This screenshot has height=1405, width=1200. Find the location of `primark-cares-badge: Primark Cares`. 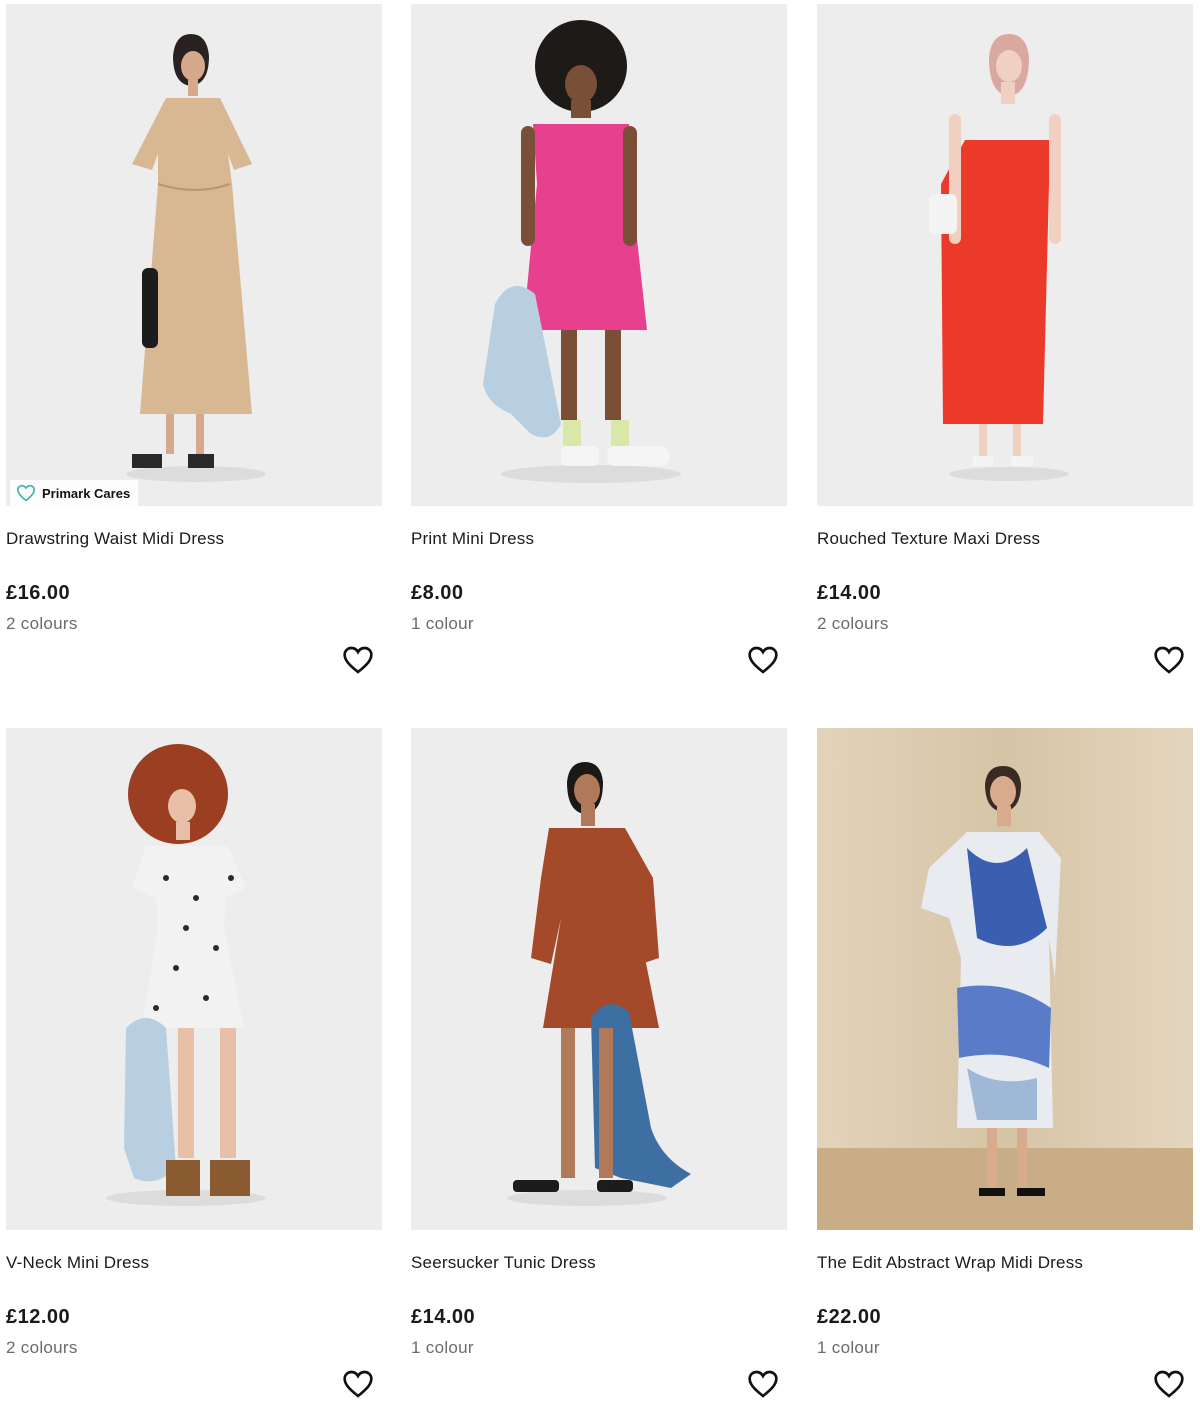

primark-cares-badge: Primark Cares is located at coordinates (74, 493).